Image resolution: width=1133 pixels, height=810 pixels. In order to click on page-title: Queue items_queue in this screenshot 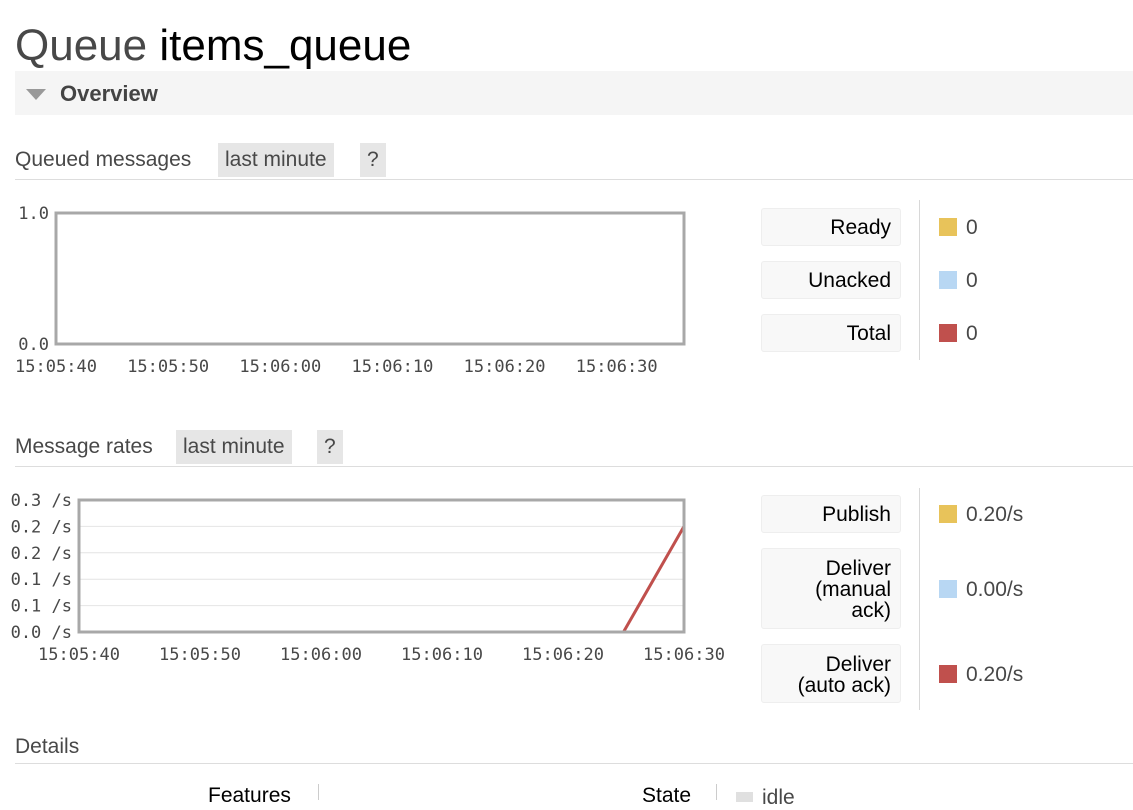, I will do `click(213, 46)`.